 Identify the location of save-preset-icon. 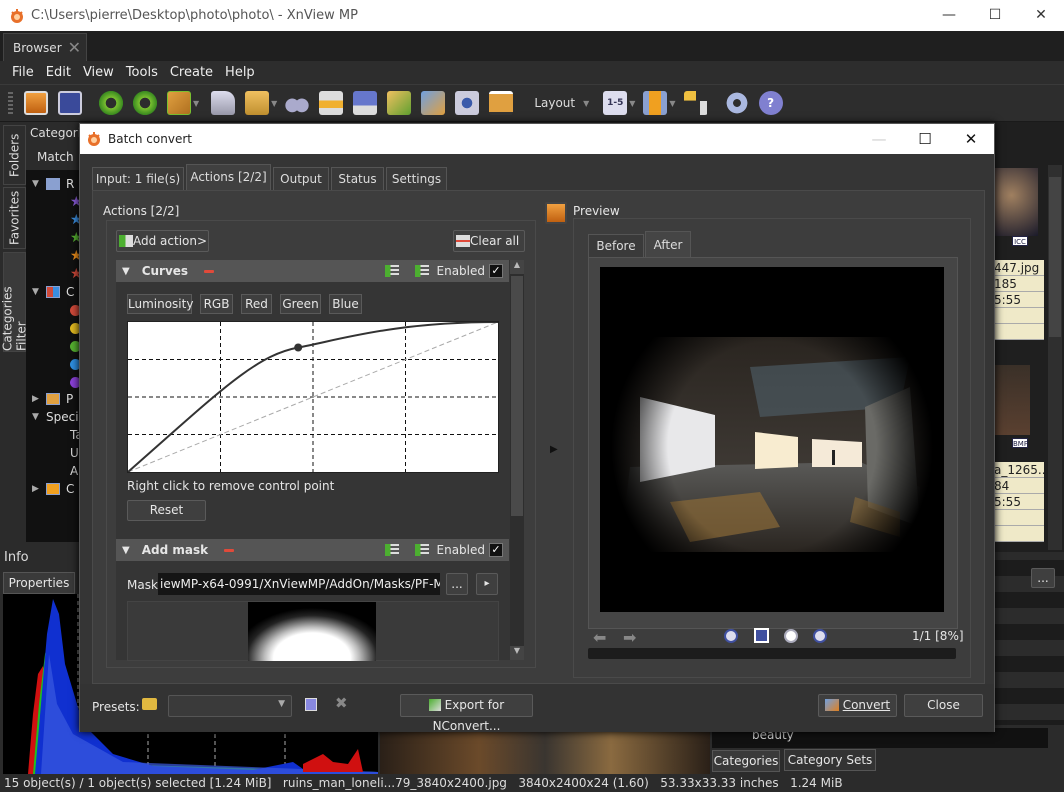
(311, 704).